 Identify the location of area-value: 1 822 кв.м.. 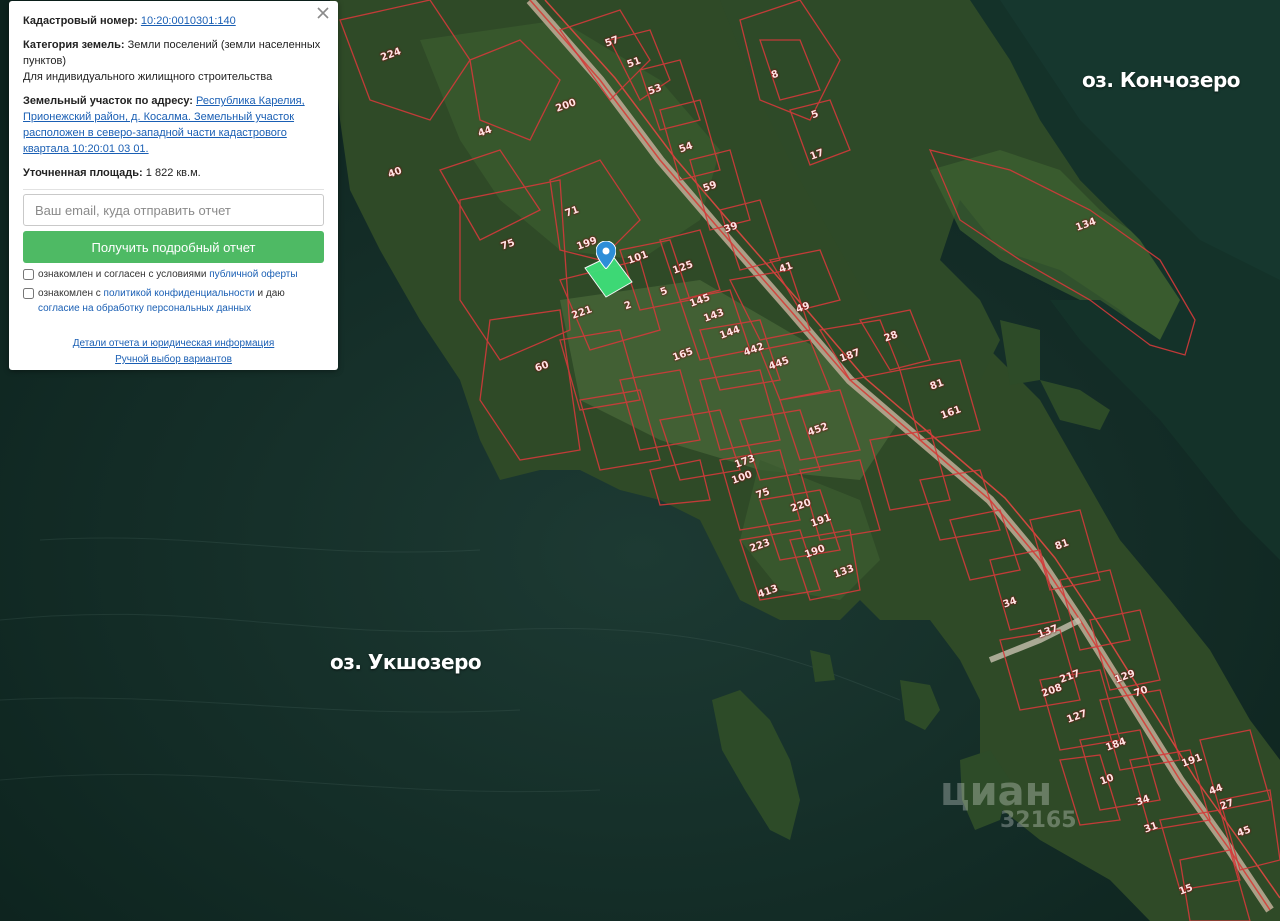
(173, 173).